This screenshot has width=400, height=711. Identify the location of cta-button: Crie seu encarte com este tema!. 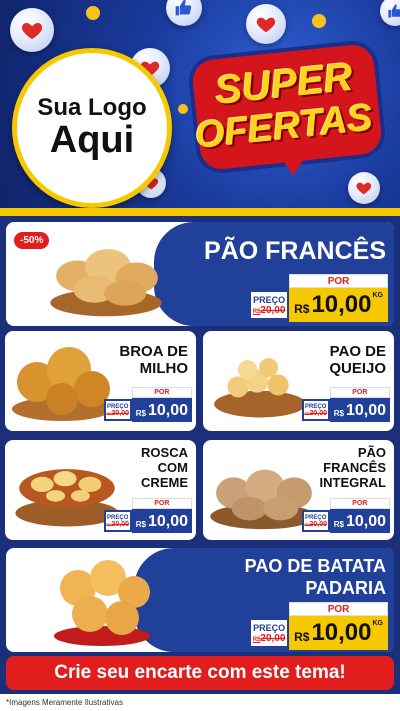
(200, 673).